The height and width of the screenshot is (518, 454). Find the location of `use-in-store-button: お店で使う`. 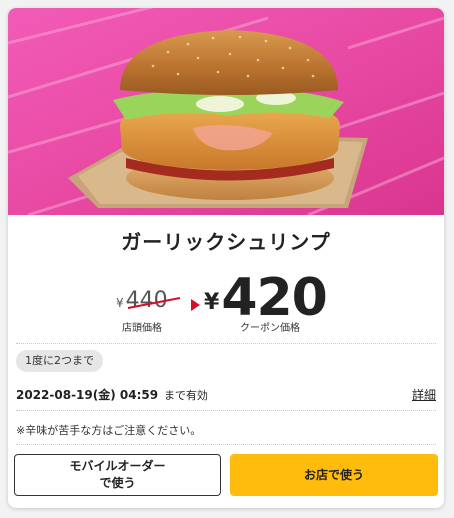

use-in-store-button: お店で使う is located at coordinates (334, 475).